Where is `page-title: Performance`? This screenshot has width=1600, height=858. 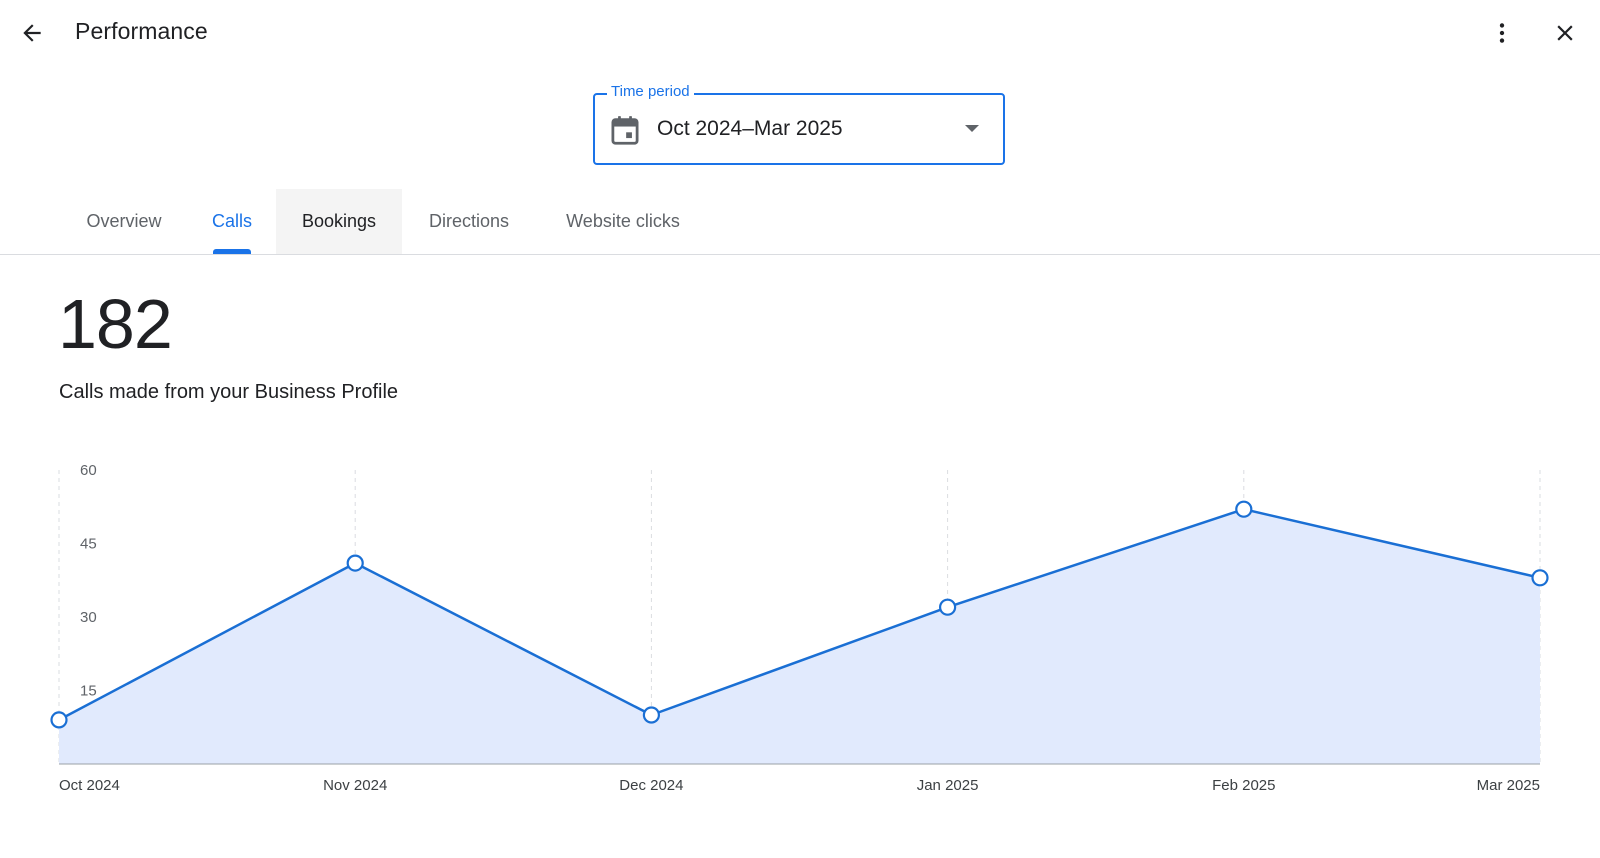
page-title: Performance is located at coordinates (141, 31).